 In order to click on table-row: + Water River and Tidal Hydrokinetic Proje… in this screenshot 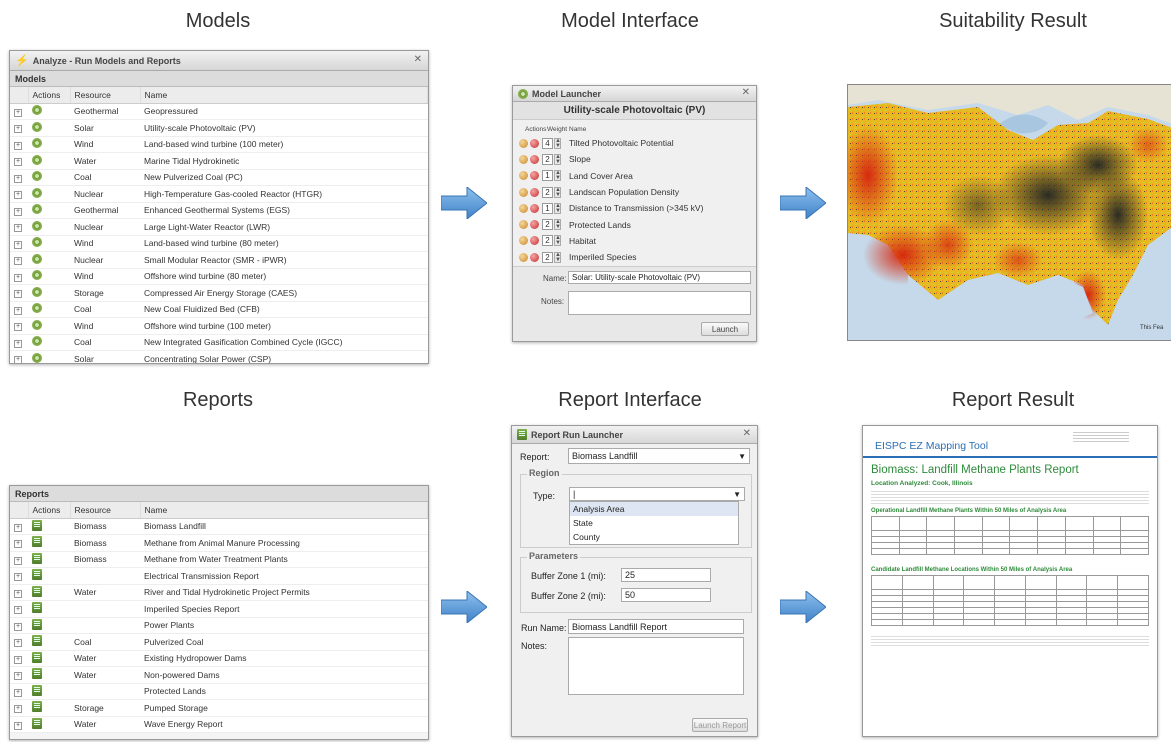, I will do `click(219, 592)`.